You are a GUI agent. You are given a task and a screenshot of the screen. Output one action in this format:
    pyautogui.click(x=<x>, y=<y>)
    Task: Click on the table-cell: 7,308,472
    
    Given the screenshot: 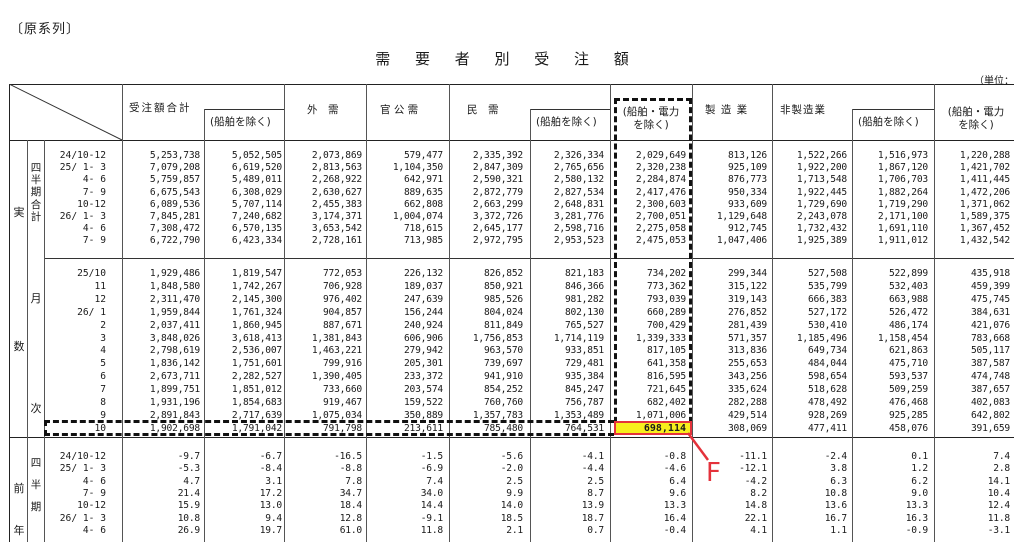 What is the action you would take?
    pyautogui.click(x=174, y=229)
    